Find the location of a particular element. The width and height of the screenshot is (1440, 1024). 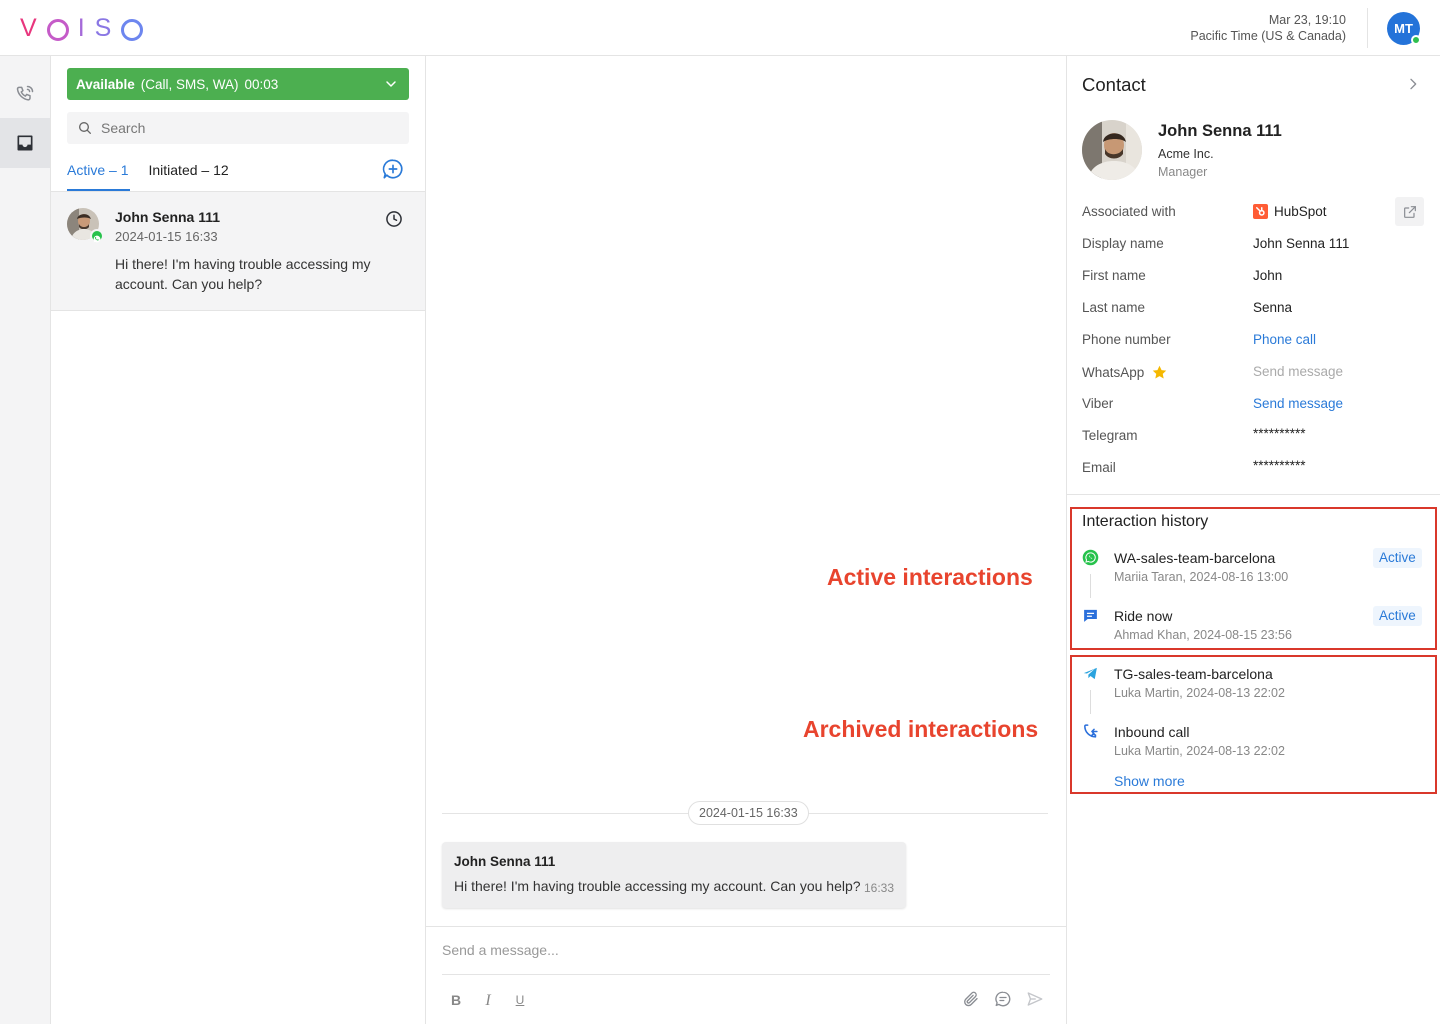

new-conversation-button is located at coordinates (393, 170).